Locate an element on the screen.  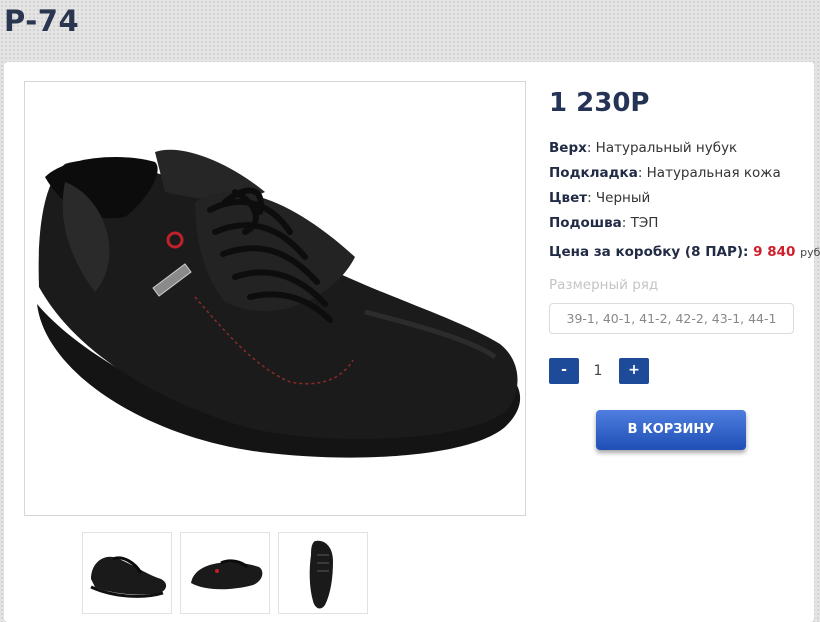
size-range-field: 39-1, 40-1, 41-2, 42-2, 43-1, 44-1 is located at coordinates (671, 318).